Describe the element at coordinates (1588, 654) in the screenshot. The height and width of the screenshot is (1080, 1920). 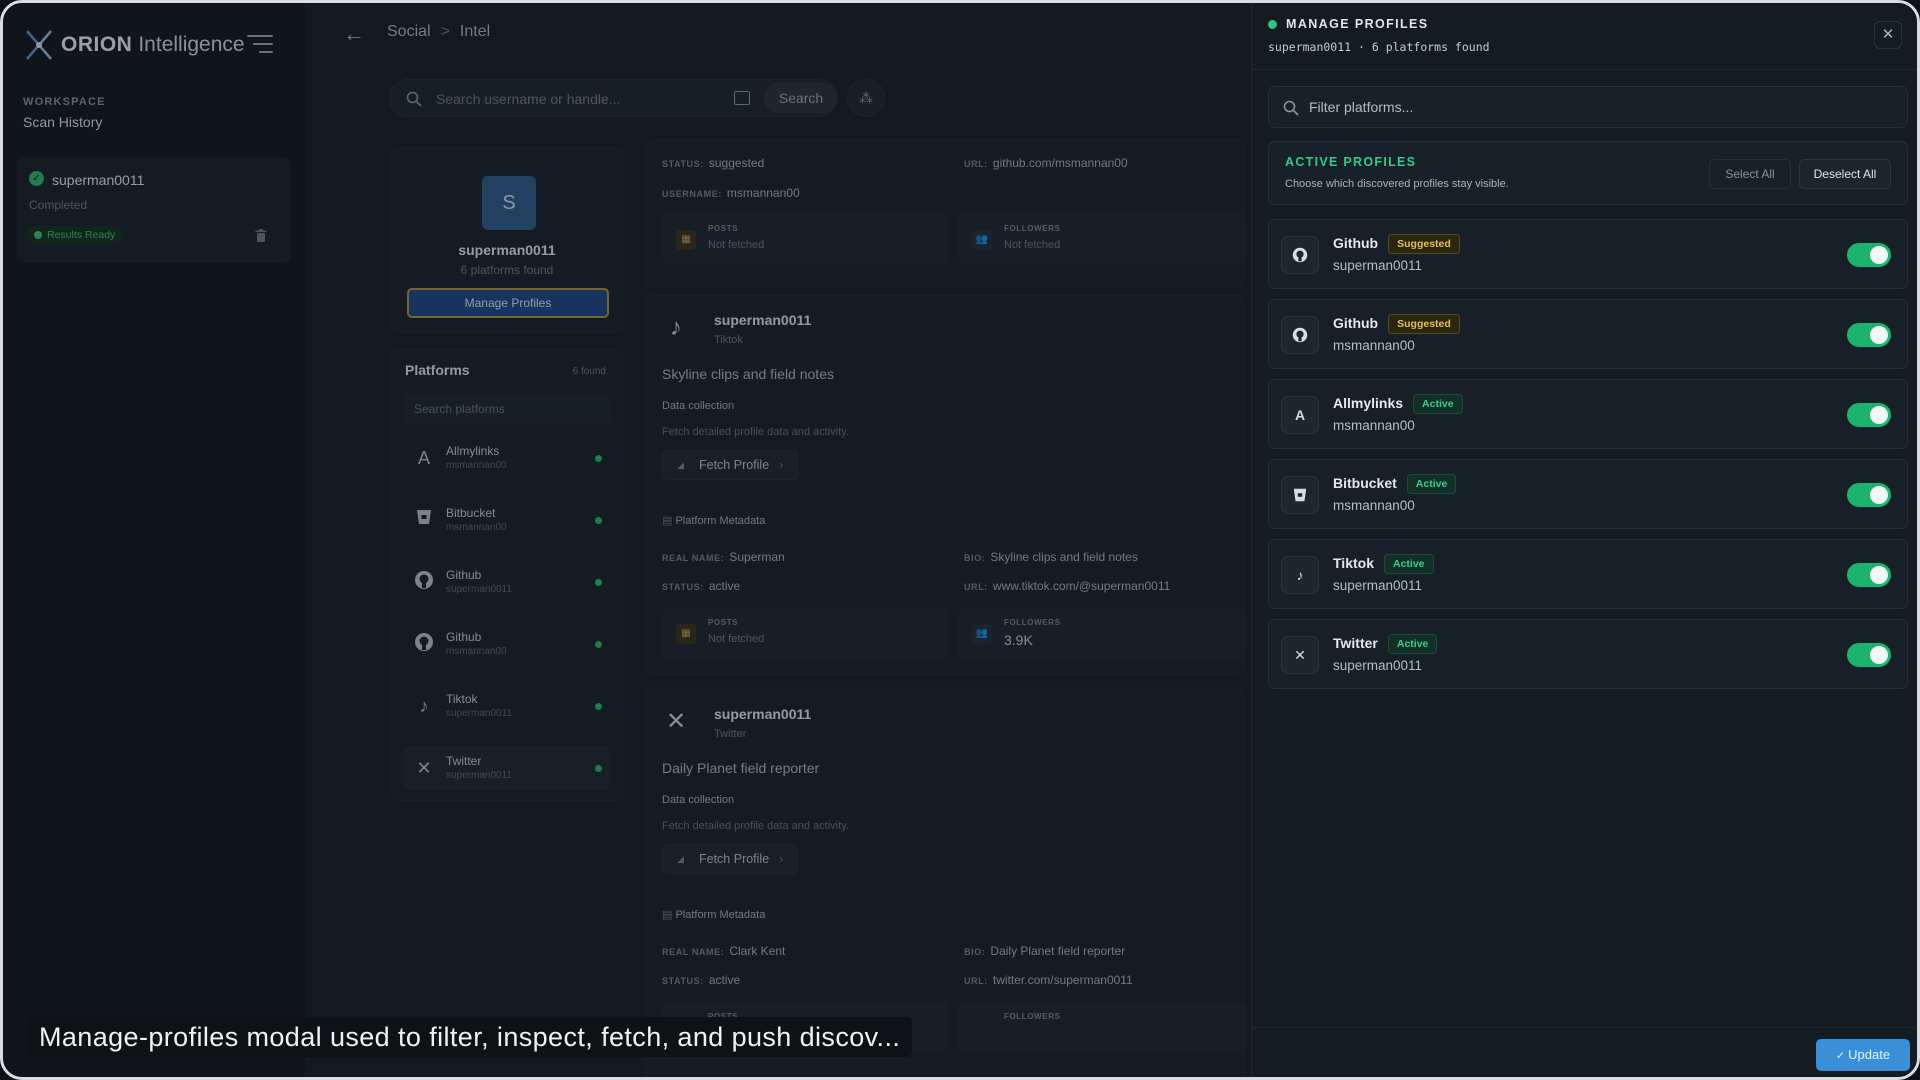
I see `profile-card-twitter: ✕ Twitter Active superman0011` at that location.